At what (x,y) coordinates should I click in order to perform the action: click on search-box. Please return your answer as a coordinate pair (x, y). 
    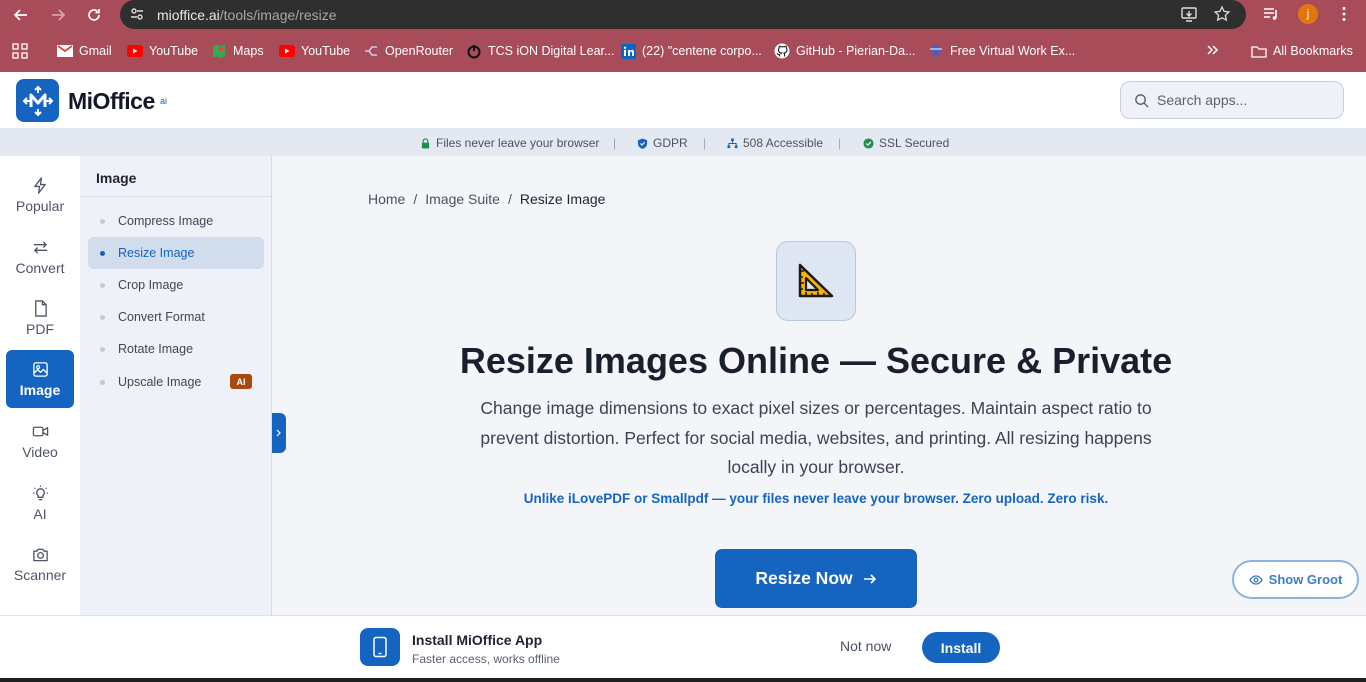
    Looking at the image, I should click on (1232, 100).